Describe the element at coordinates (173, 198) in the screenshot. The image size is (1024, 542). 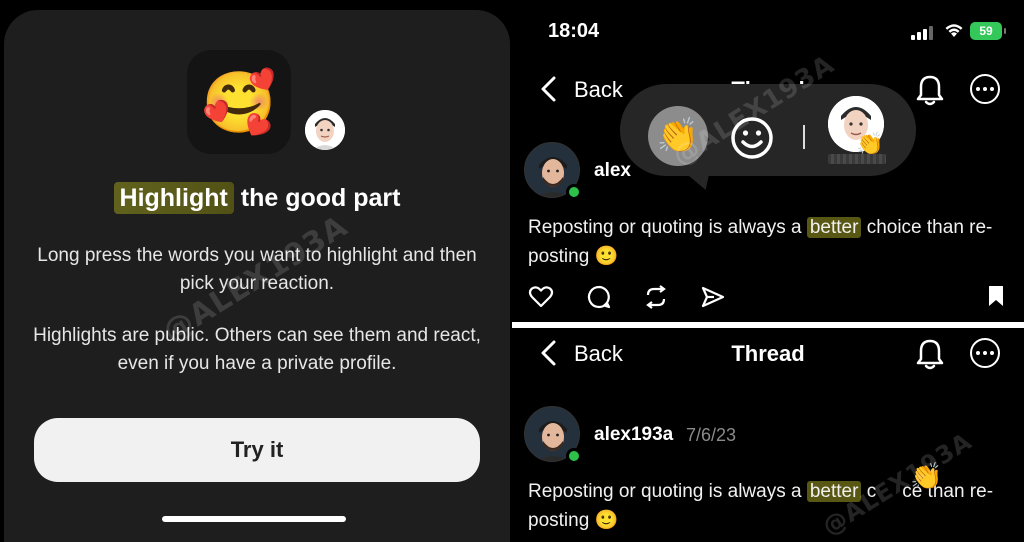
I see `headline-highlight: Highlight` at that location.